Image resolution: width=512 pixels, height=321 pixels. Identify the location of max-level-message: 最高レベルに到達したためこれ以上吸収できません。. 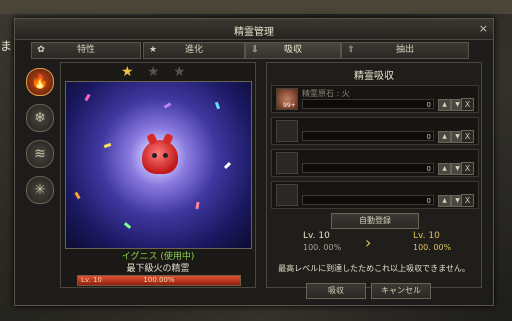
(374, 268).